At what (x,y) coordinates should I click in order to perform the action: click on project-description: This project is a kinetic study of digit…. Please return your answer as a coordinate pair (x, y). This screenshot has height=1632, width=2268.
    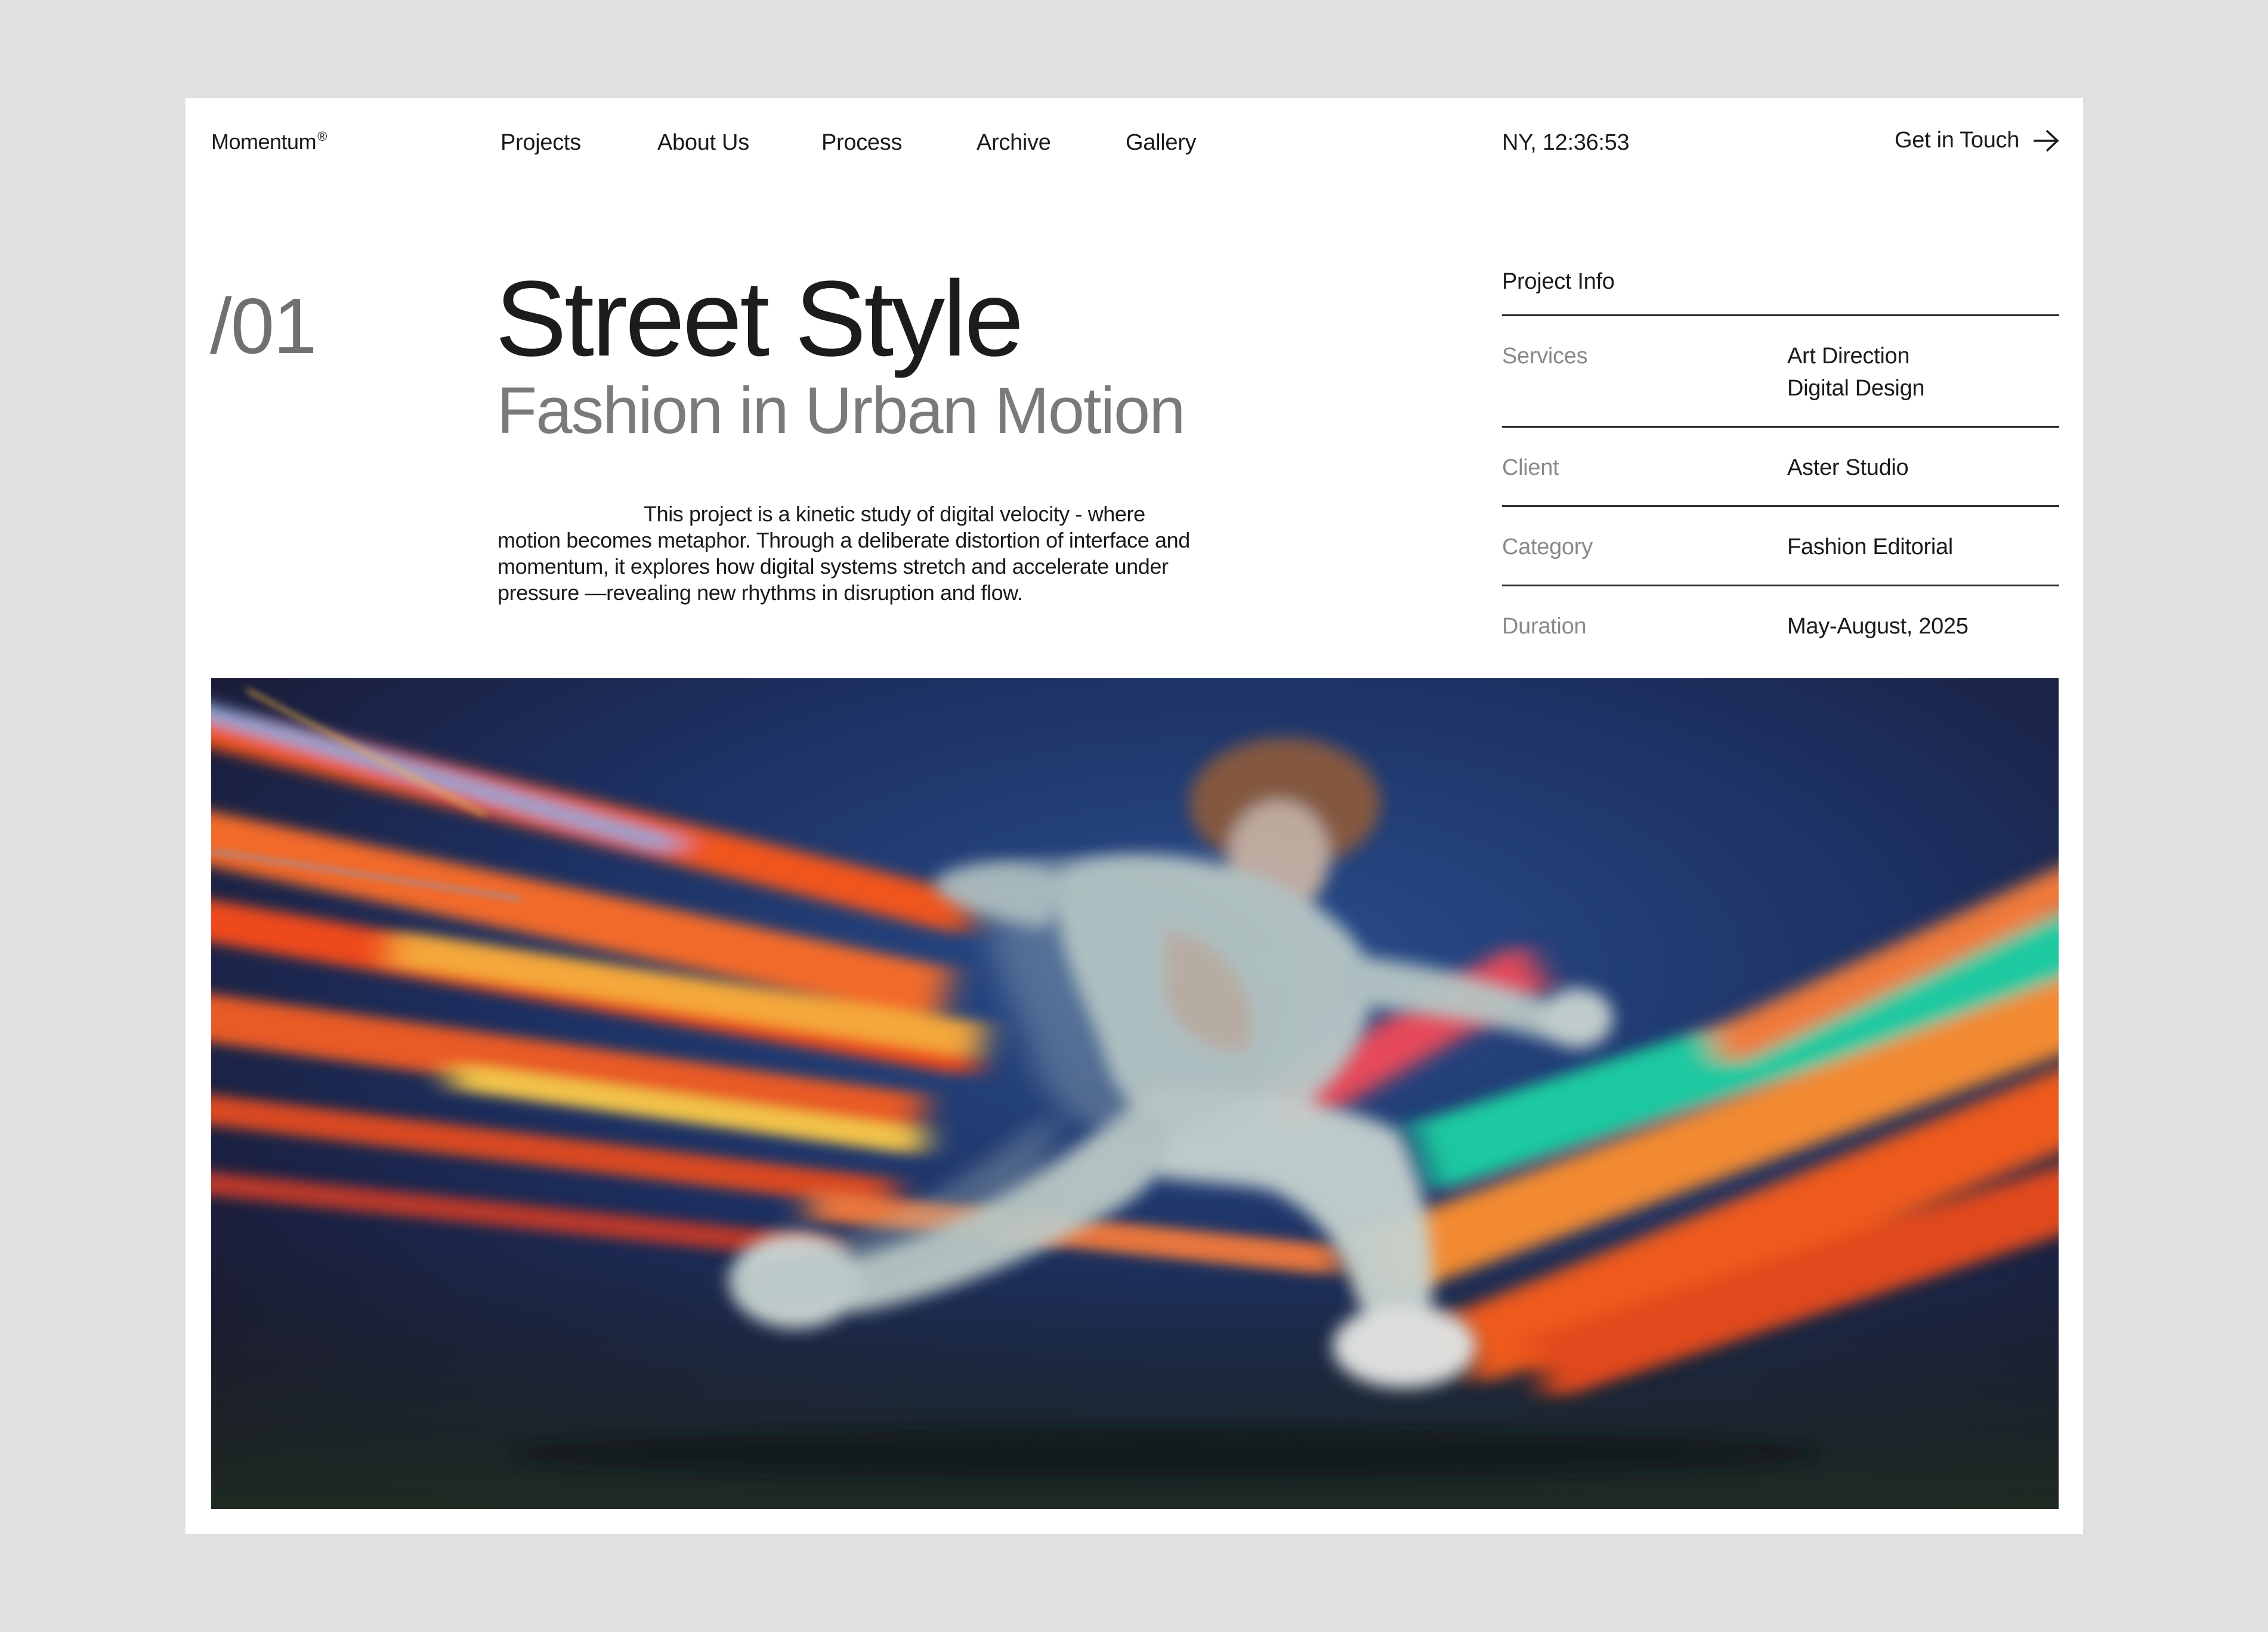
    Looking at the image, I should click on (844, 553).